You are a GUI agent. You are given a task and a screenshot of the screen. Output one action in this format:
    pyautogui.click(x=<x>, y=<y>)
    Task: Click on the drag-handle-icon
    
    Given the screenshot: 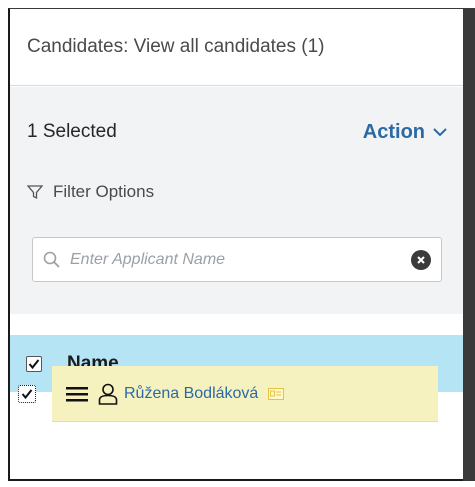 What is the action you would take?
    pyautogui.click(x=77, y=394)
    